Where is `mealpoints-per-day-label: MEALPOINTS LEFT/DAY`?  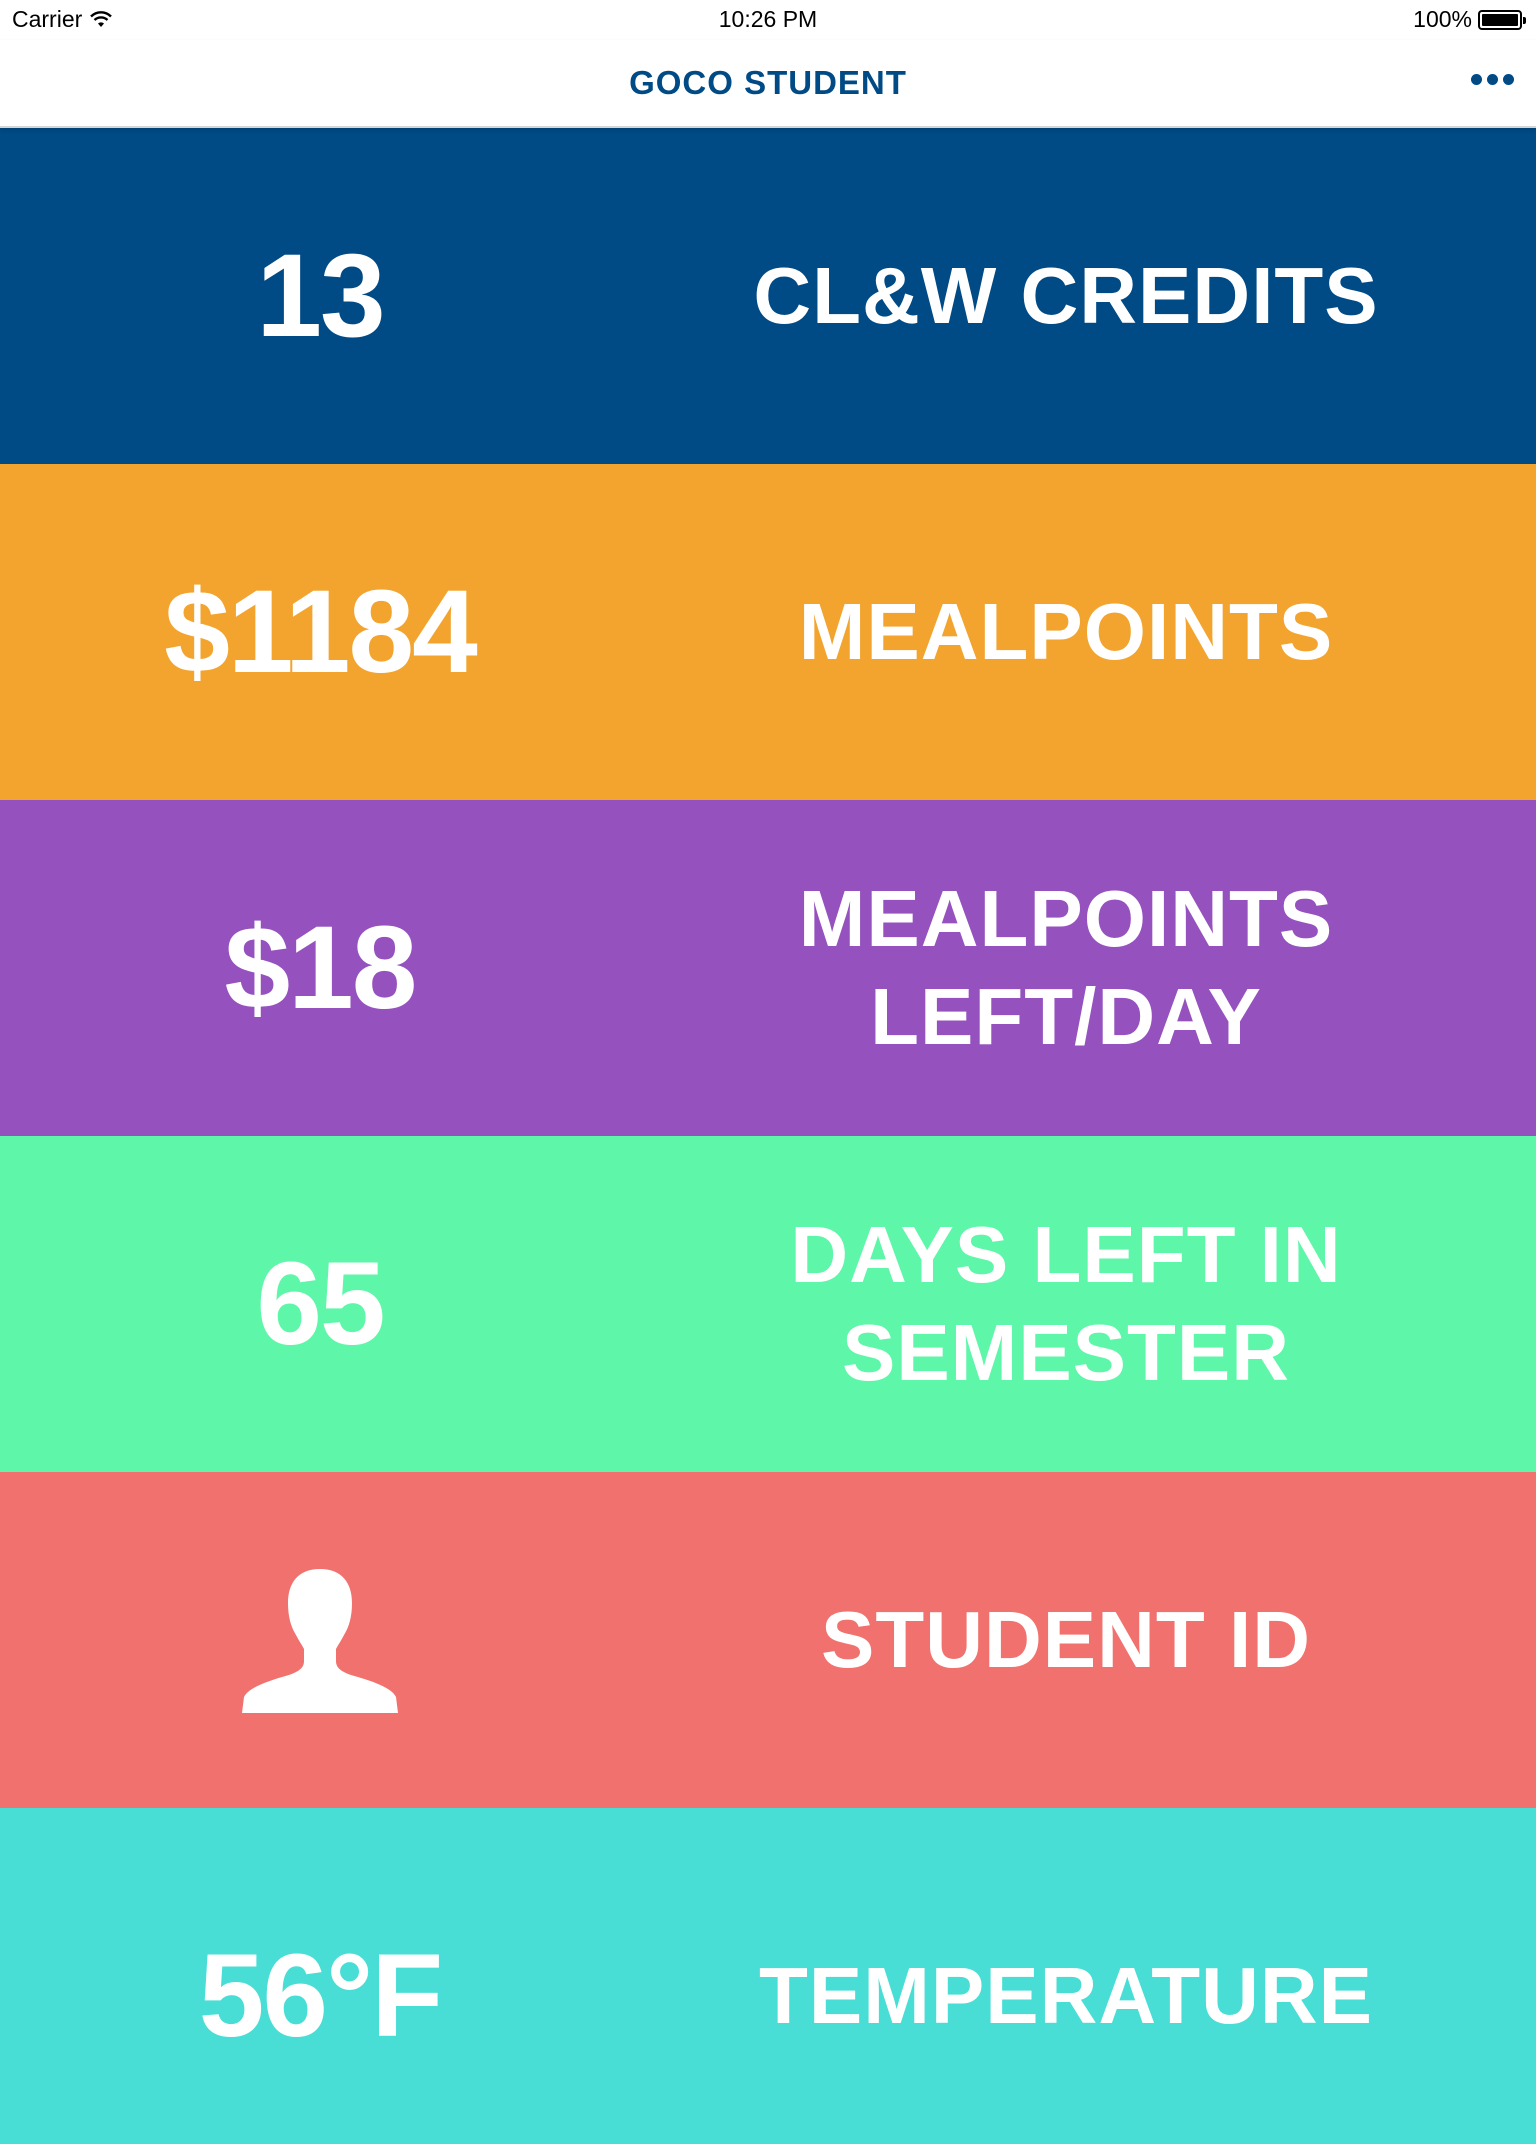 mealpoints-per-day-label: MEALPOINTS LEFT/DAY is located at coordinates (1066, 967).